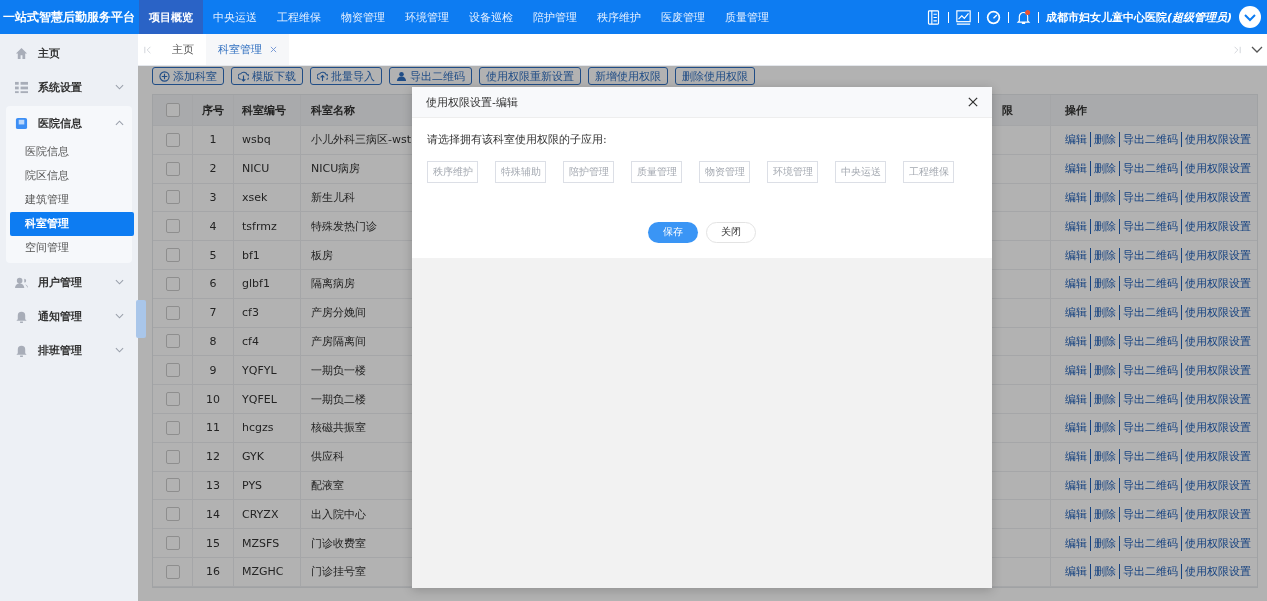  Describe the element at coordinates (183, 49) in the screenshot. I see `page-tab: 主页` at that location.